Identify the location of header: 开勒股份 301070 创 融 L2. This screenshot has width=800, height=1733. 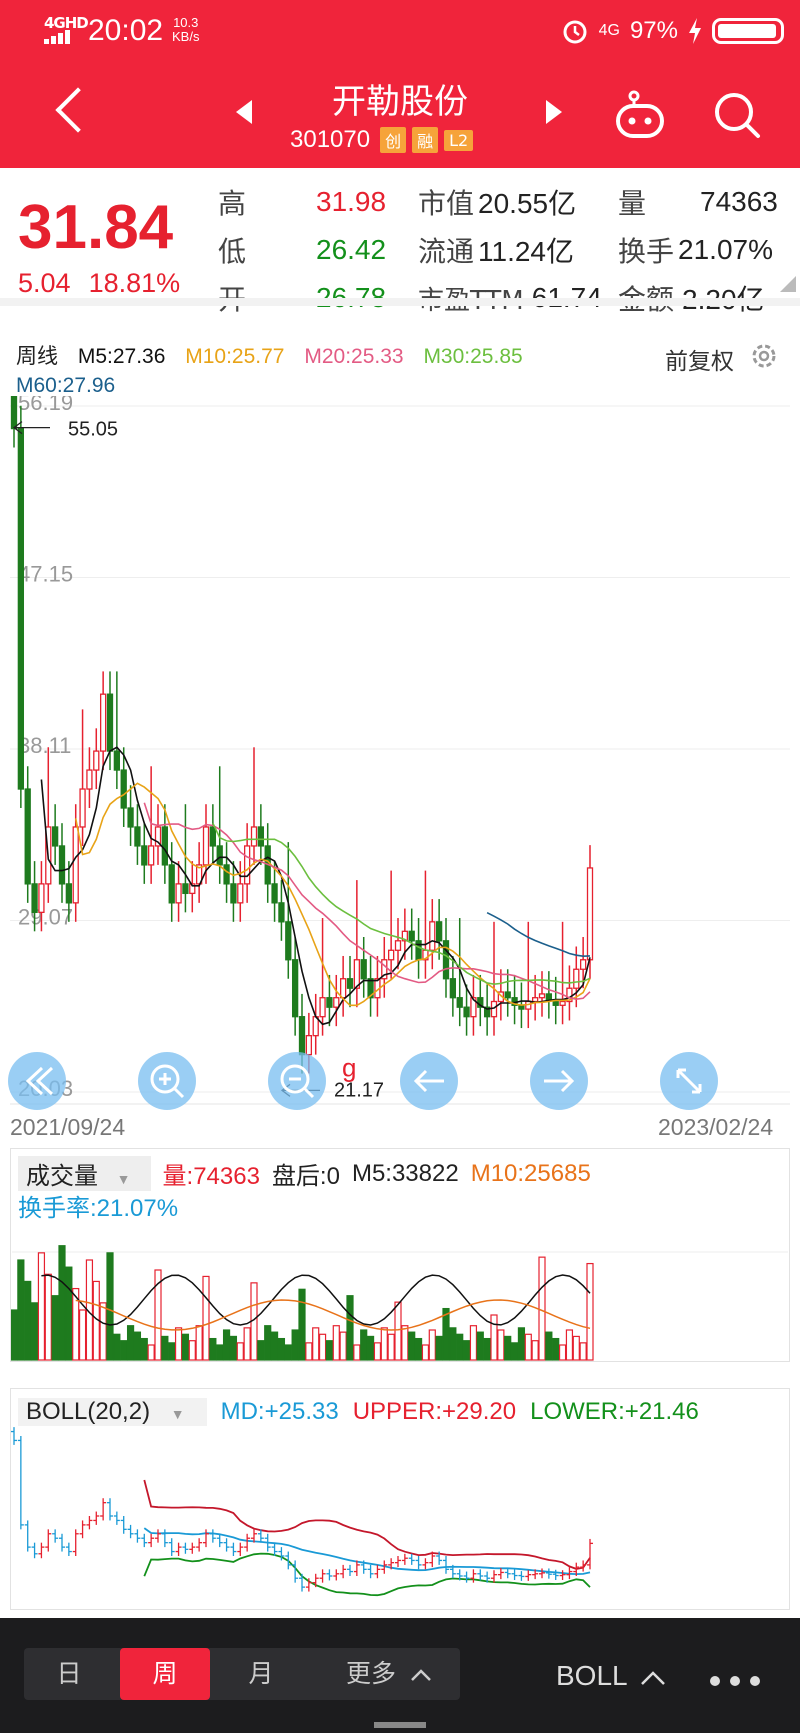
(400, 115).